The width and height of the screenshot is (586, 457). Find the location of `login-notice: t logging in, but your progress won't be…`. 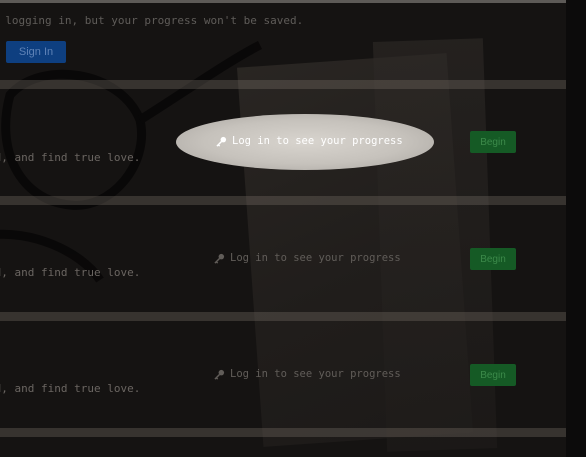

login-notice: t logging in, but your progress won't be… is located at coordinates (152, 20).